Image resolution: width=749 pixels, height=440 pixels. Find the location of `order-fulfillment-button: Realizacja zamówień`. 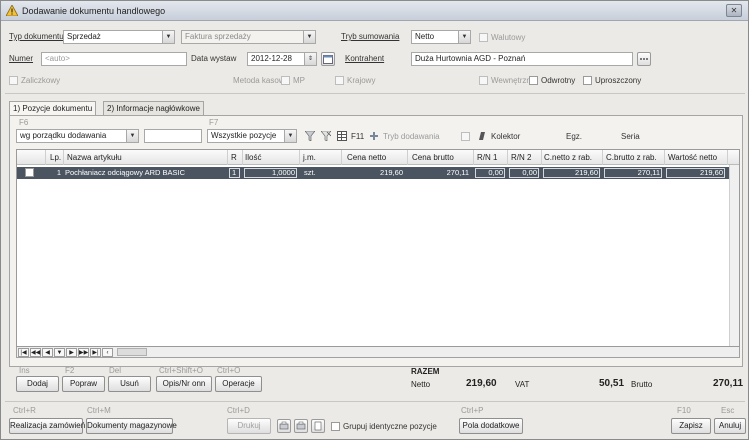

order-fulfillment-button: Realizacja zamówień is located at coordinates (47, 426).